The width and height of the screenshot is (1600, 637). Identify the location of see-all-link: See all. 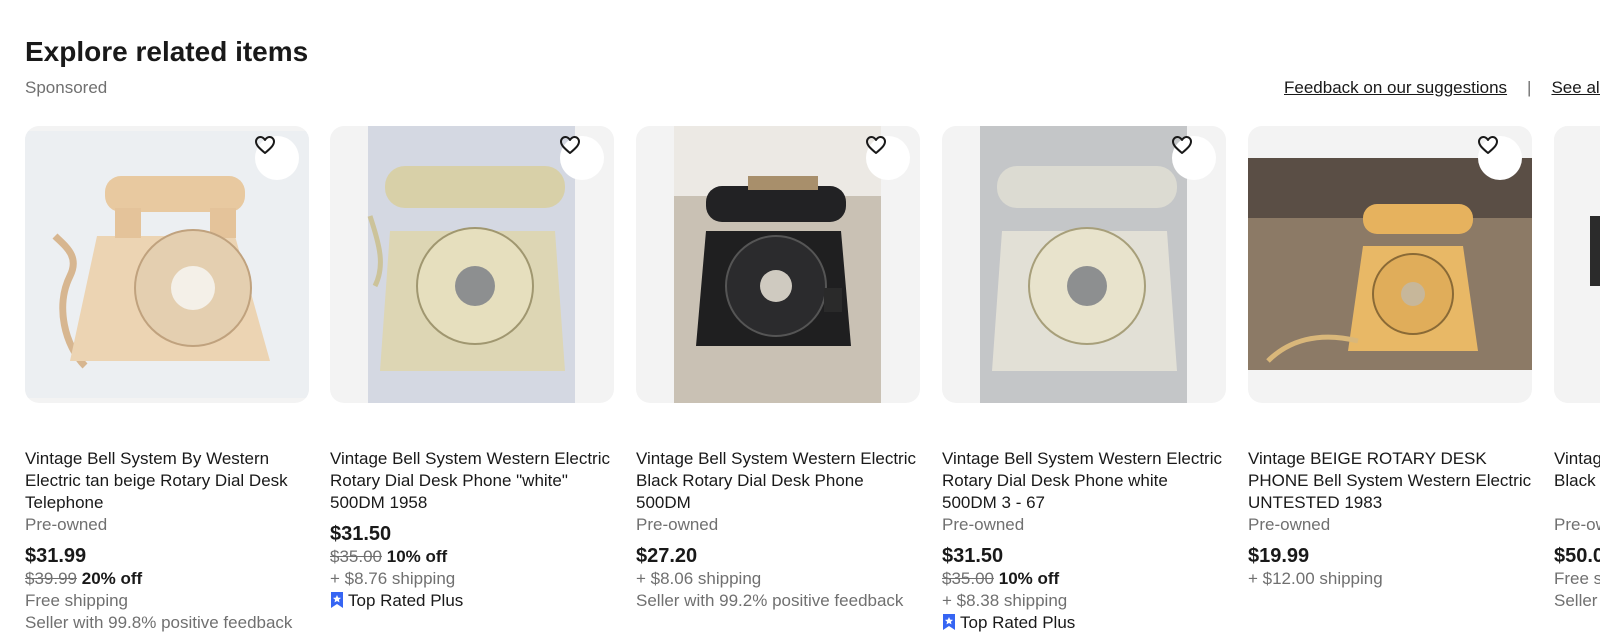
(1575, 87).